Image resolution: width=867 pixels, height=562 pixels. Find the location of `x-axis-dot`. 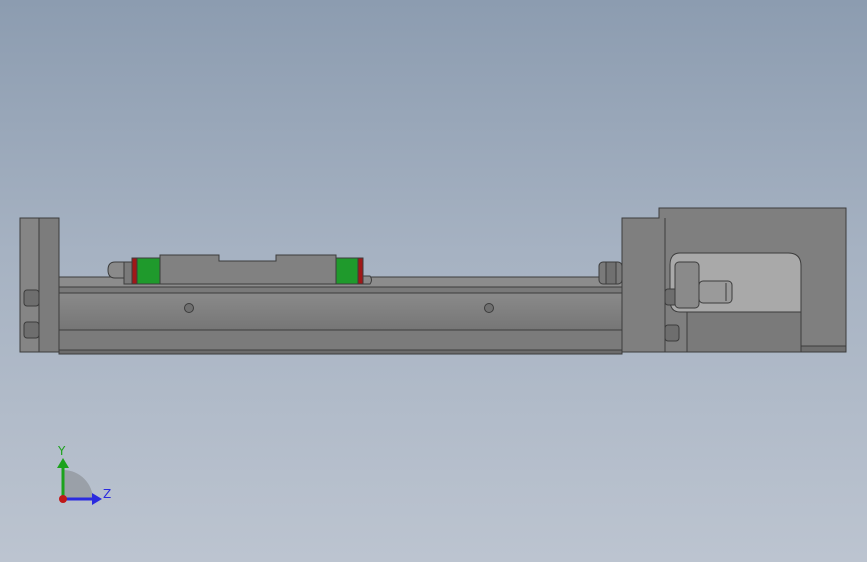

x-axis-dot is located at coordinates (63, 499).